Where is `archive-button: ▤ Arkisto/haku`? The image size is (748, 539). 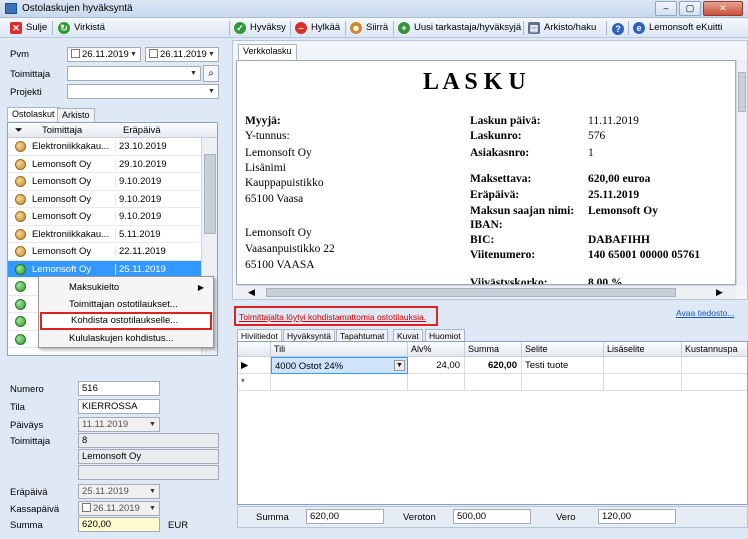 archive-button: ▤ Arkisto/haku is located at coordinates (562, 28).